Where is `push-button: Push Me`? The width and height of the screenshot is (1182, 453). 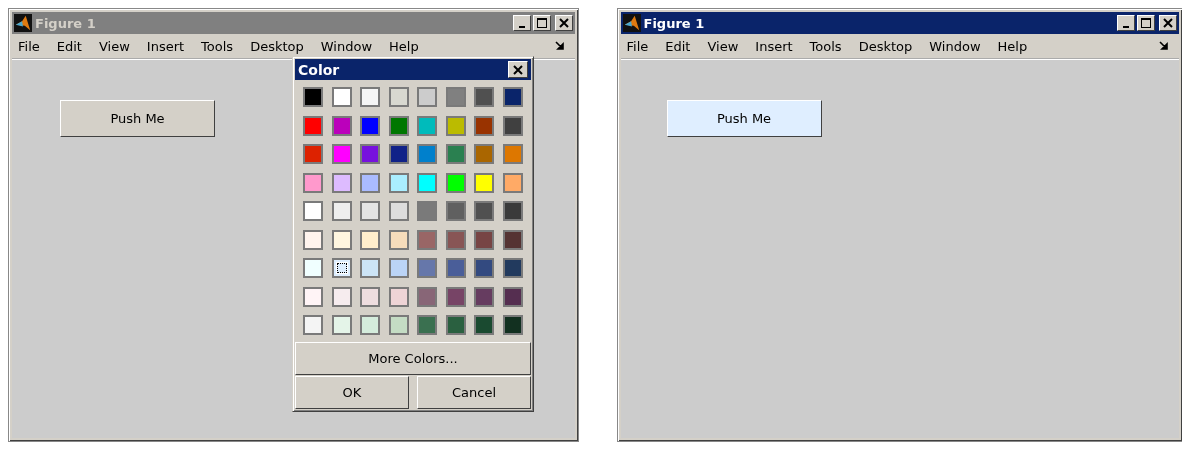 push-button: Push Me is located at coordinates (137, 118).